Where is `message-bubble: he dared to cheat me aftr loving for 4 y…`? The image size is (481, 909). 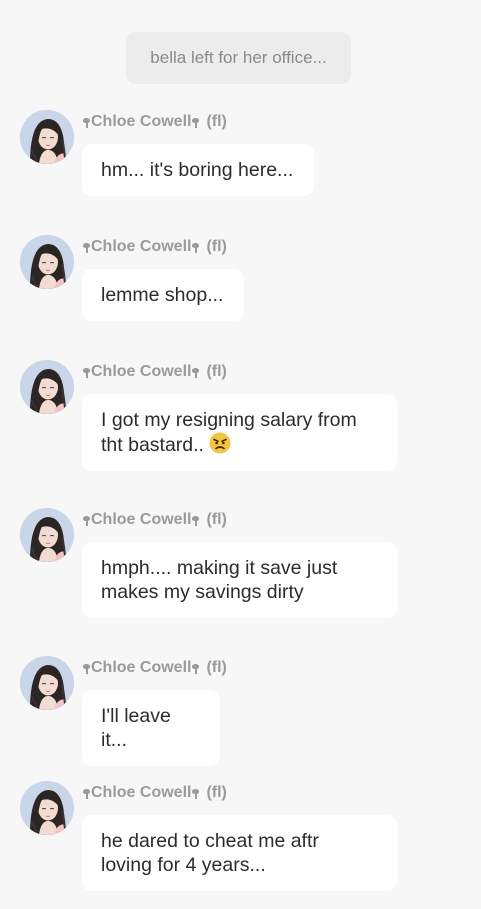
message-bubble: he dared to cheat me aftr loving for 4 y… is located at coordinates (239, 853).